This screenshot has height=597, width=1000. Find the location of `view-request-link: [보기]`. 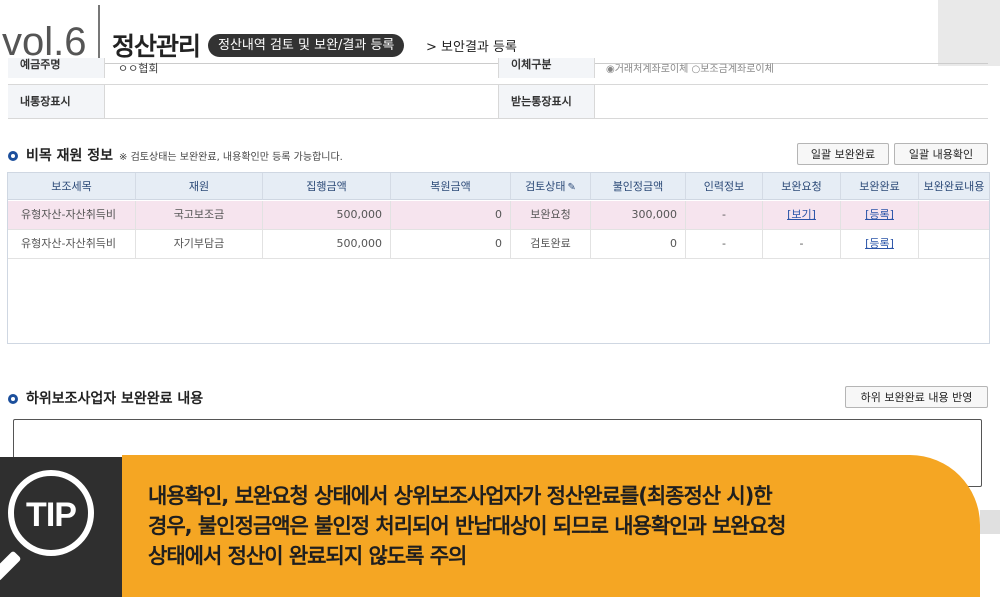

view-request-link: [보기] is located at coordinates (801, 214).